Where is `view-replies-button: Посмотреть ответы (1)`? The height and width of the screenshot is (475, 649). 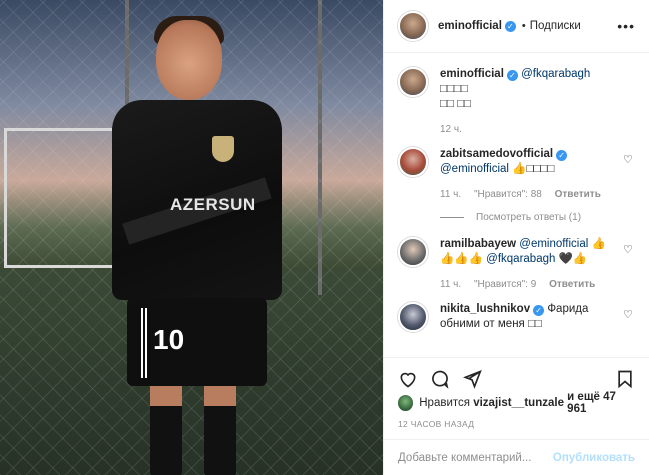
view-replies-button: Посмотреть ответы (1) is located at coordinates (537, 217).